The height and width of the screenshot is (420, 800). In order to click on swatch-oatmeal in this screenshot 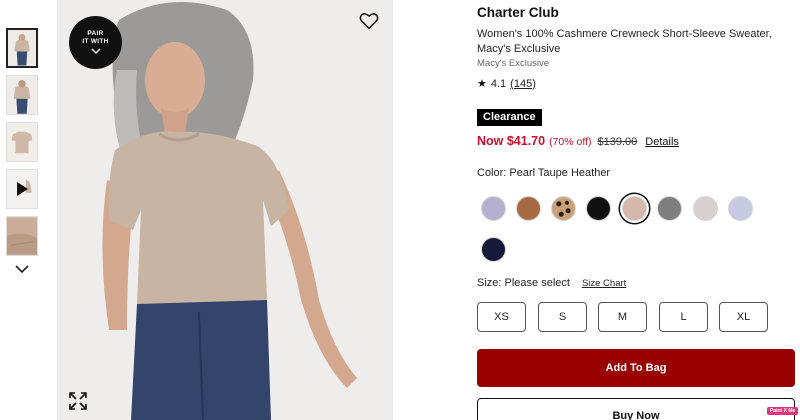, I will do `click(705, 208)`.